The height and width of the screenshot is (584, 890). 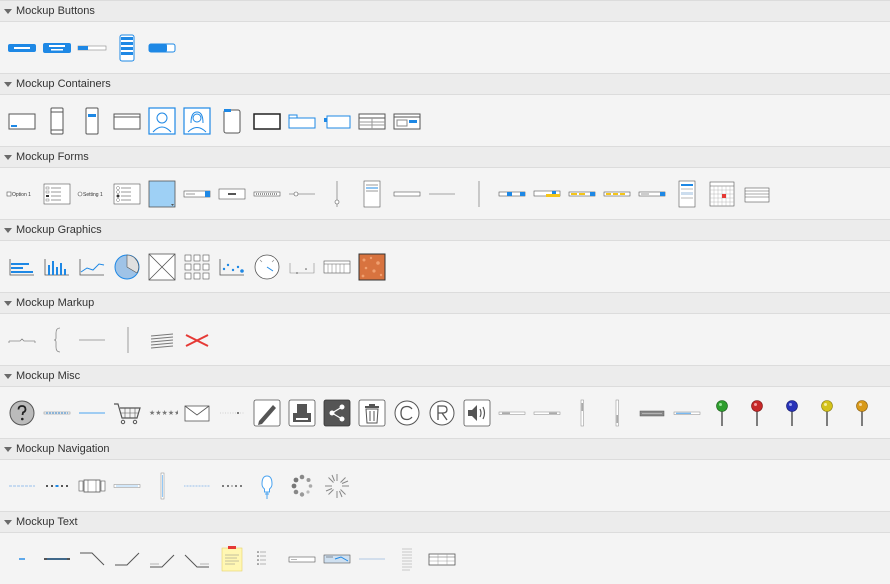 What do you see at coordinates (445, 449) in the screenshot?
I see `section-header: Mockup Navigation` at bounding box center [445, 449].